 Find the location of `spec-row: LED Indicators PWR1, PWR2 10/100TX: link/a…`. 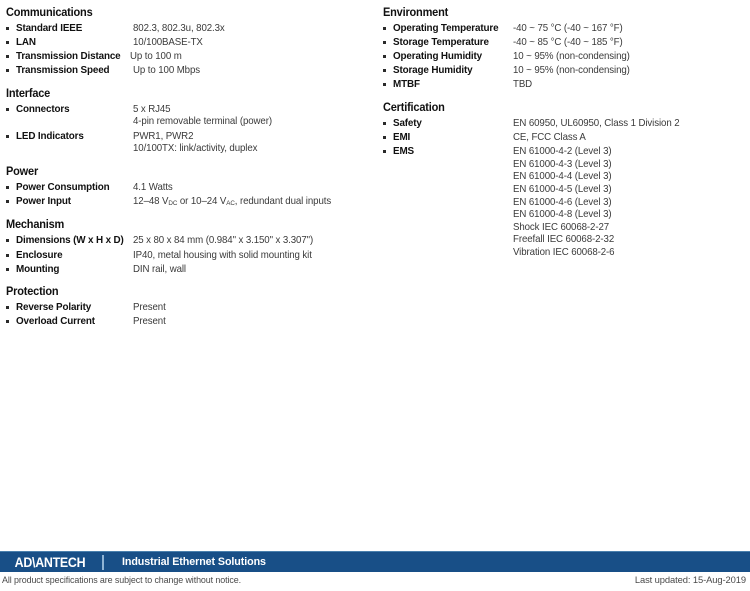

spec-row: LED Indicators PWR1, PWR2 10/100TX: link/a… is located at coordinates (191, 143).